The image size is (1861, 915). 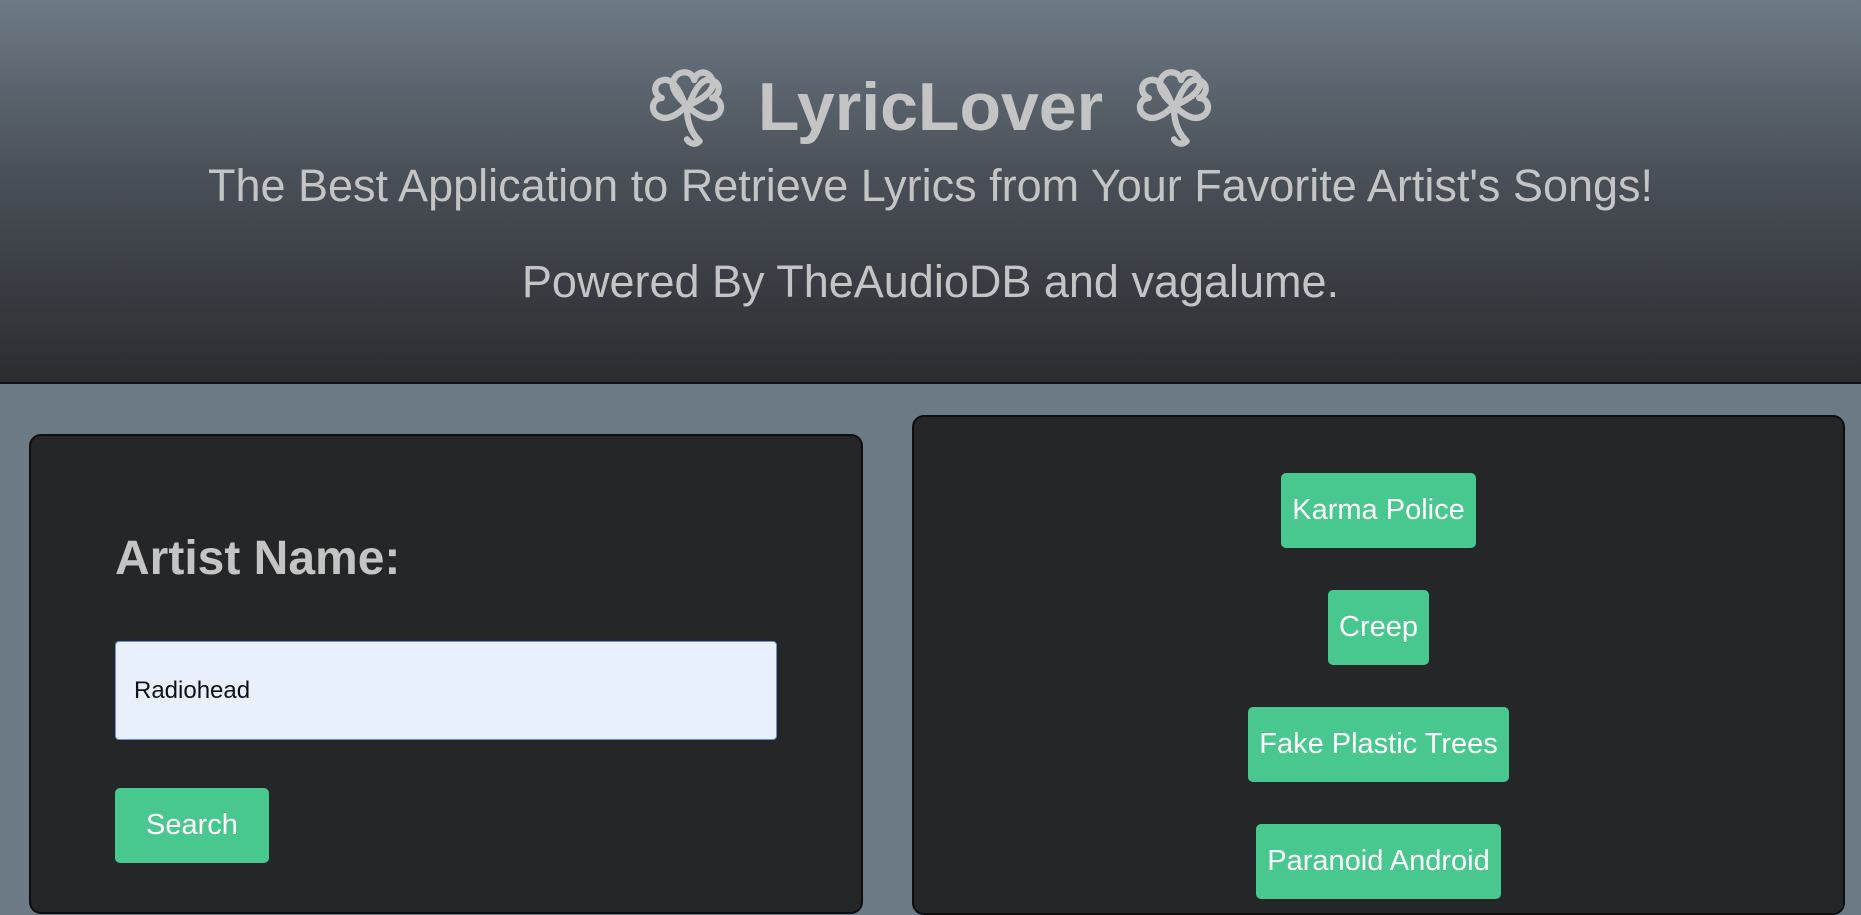 What do you see at coordinates (258, 558) in the screenshot?
I see `artist-name-label: Artist Name:` at bounding box center [258, 558].